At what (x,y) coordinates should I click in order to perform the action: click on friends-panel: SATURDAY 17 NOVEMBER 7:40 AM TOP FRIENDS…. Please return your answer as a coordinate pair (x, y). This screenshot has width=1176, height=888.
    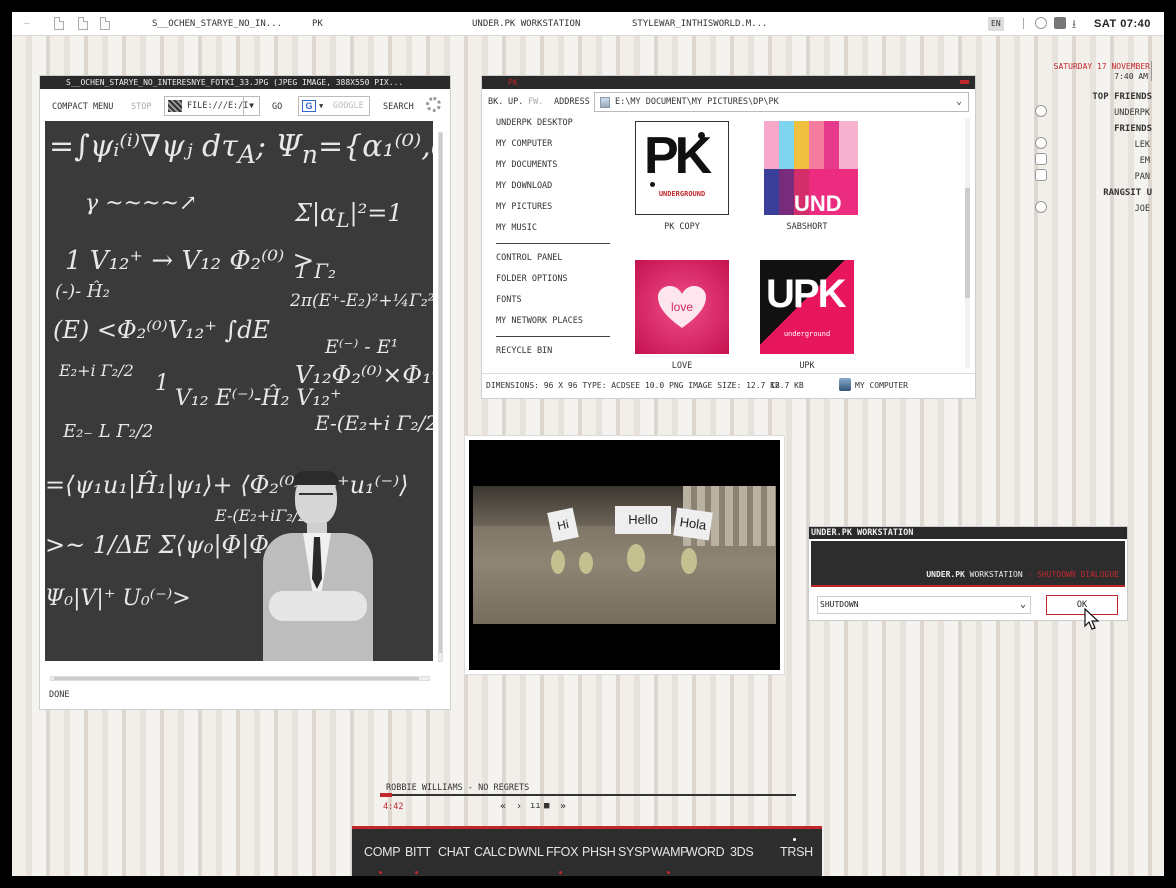
    Looking at the image, I should click on (1088, 149).